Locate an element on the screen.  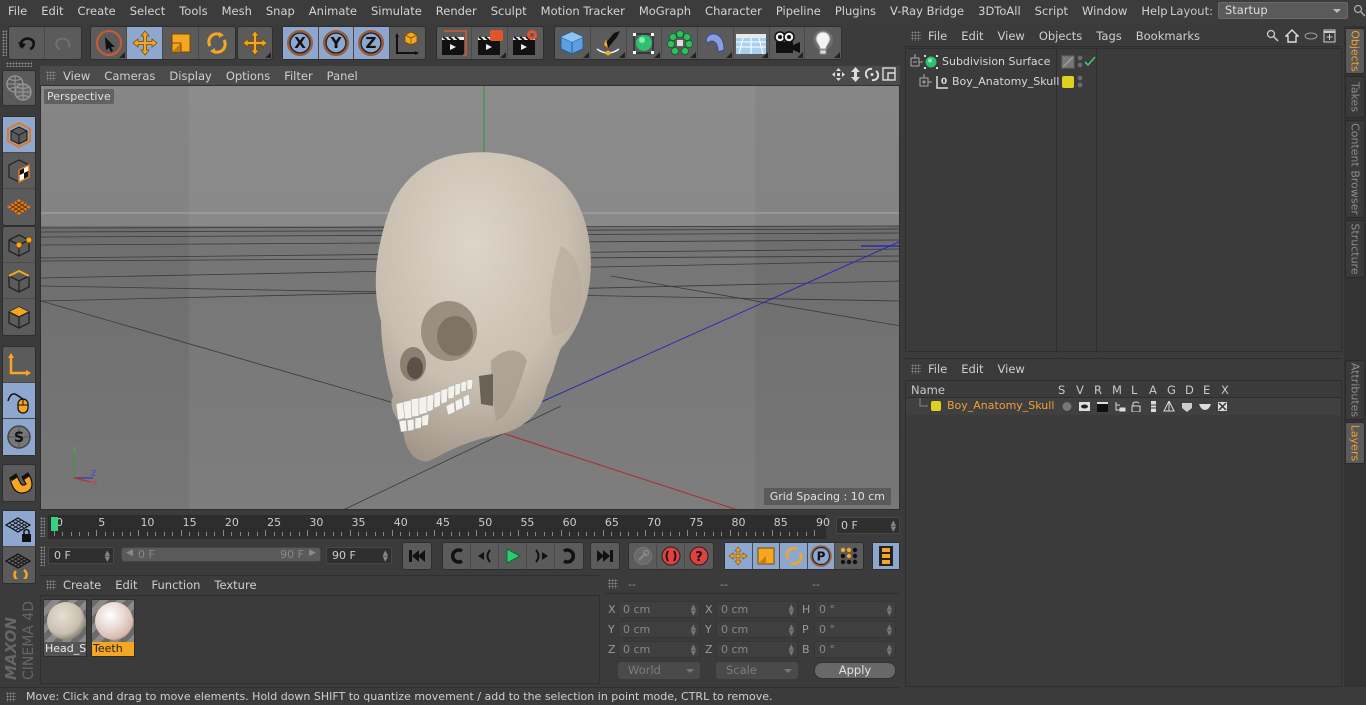
tab-objects: Objects is located at coordinates (1355, 51).